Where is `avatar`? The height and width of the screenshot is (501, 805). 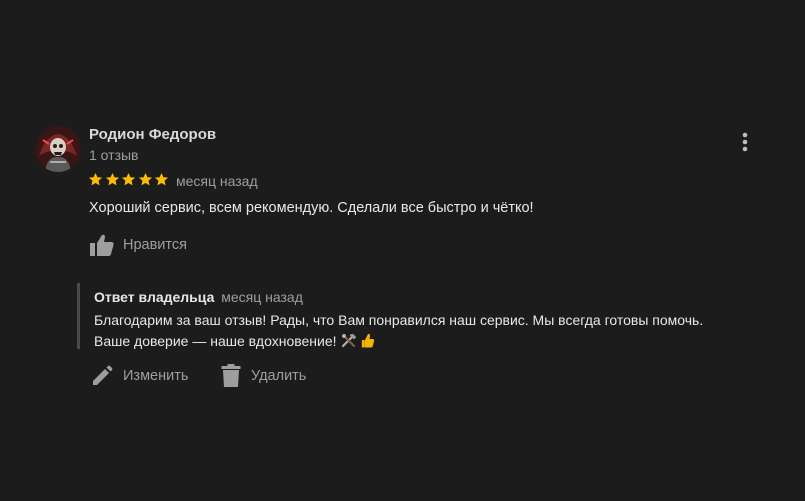
avatar is located at coordinates (58, 149).